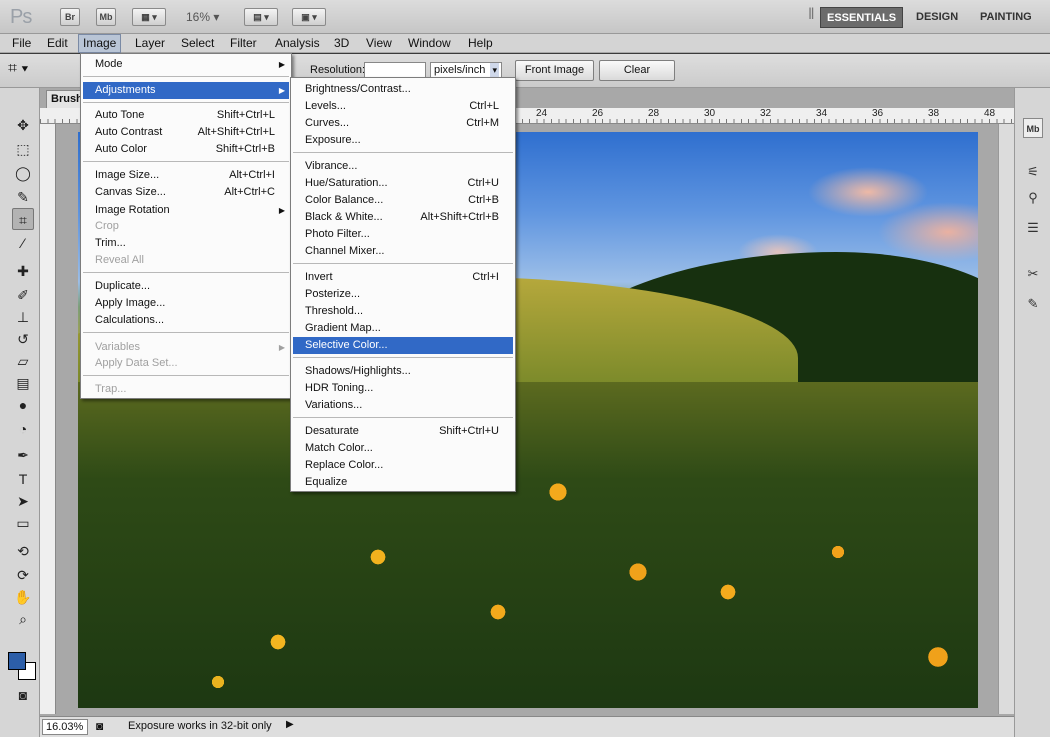 Image resolution: width=1050 pixels, height=737 pixels. Describe the element at coordinates (243, 43) in the screenshot. I see `menu-filter: Filter` at that location.